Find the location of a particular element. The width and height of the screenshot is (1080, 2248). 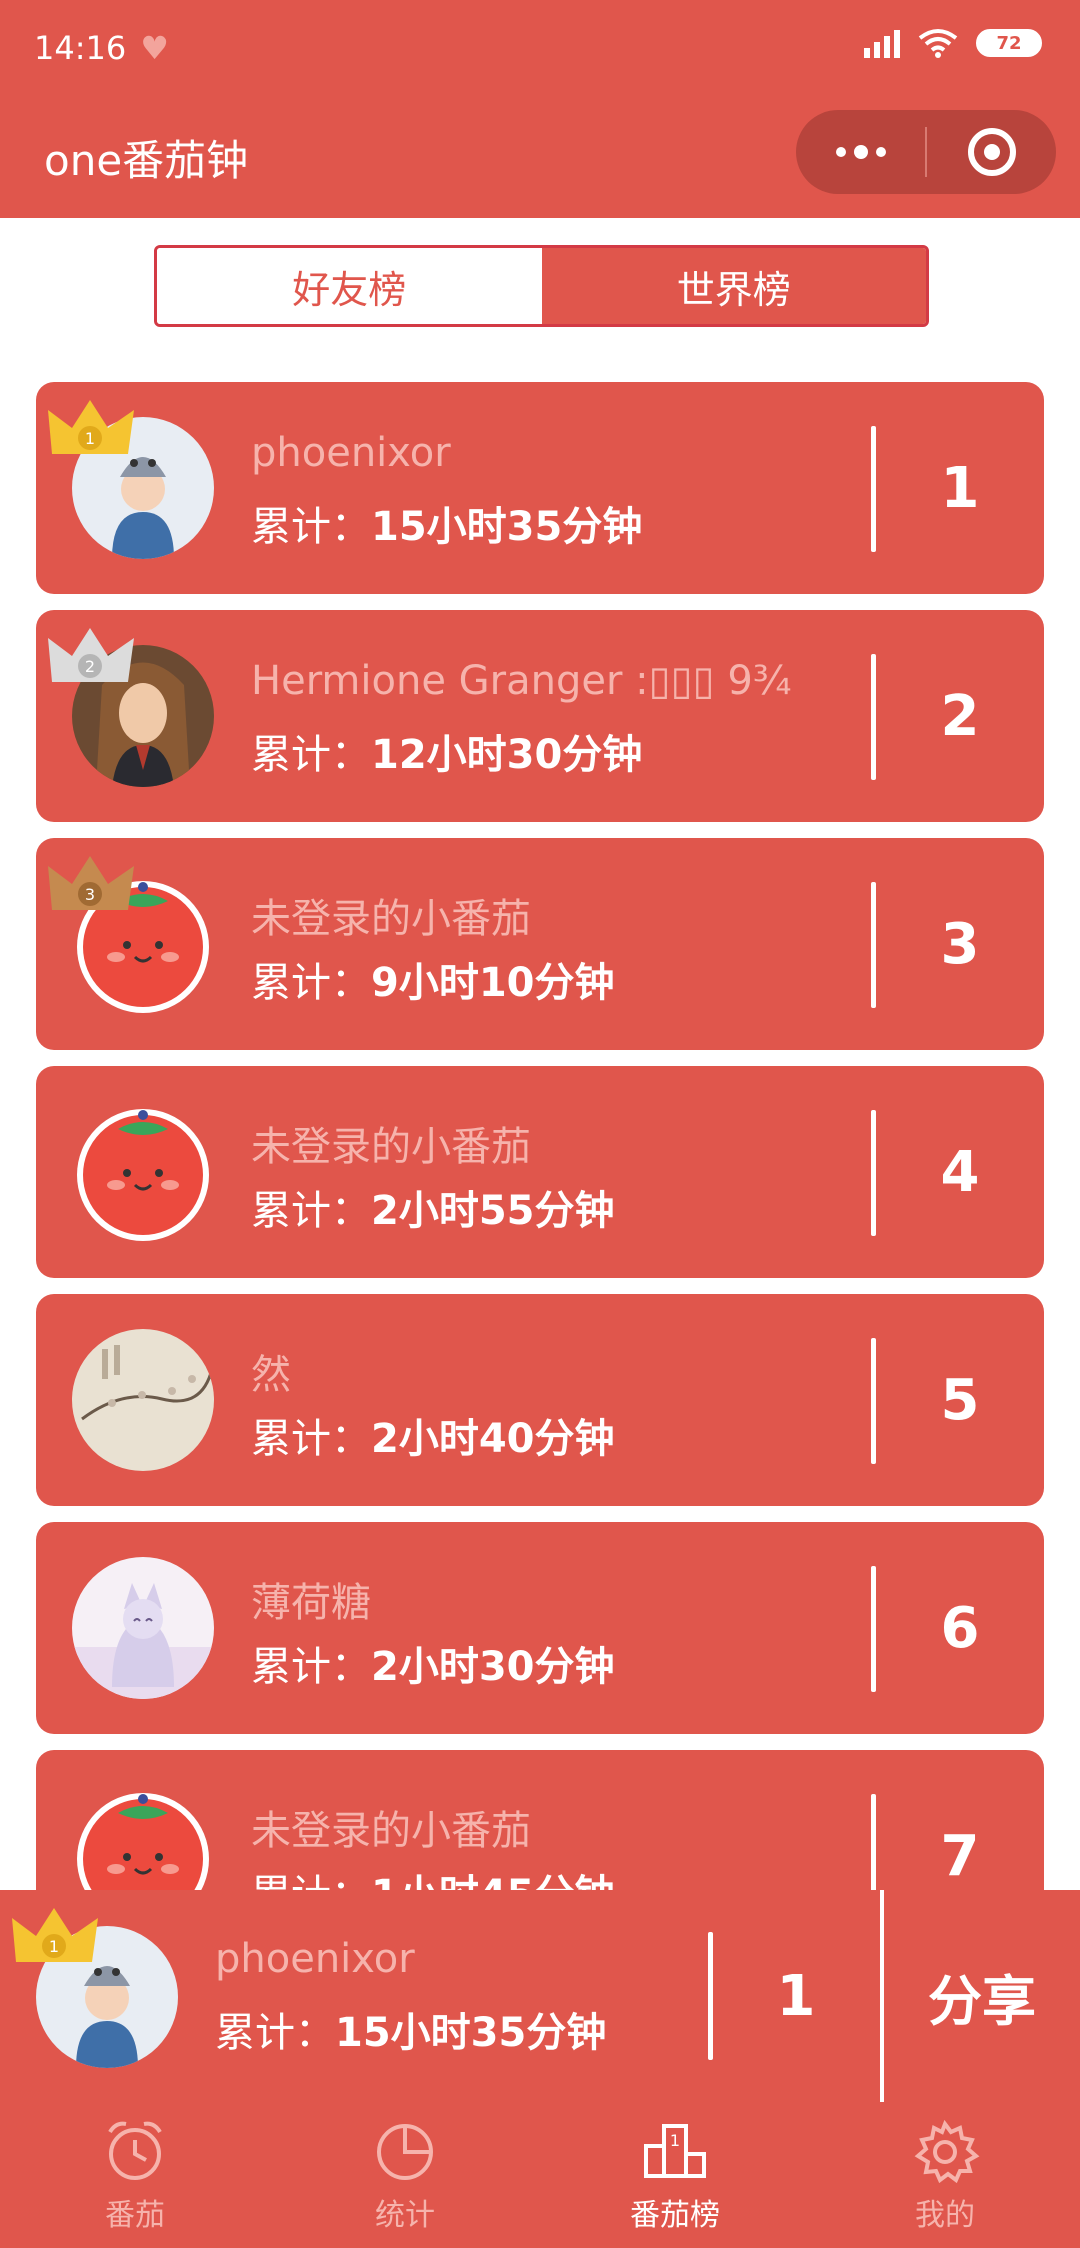

user-name: 薄荷糖 is located at coordinates (311, 1603).